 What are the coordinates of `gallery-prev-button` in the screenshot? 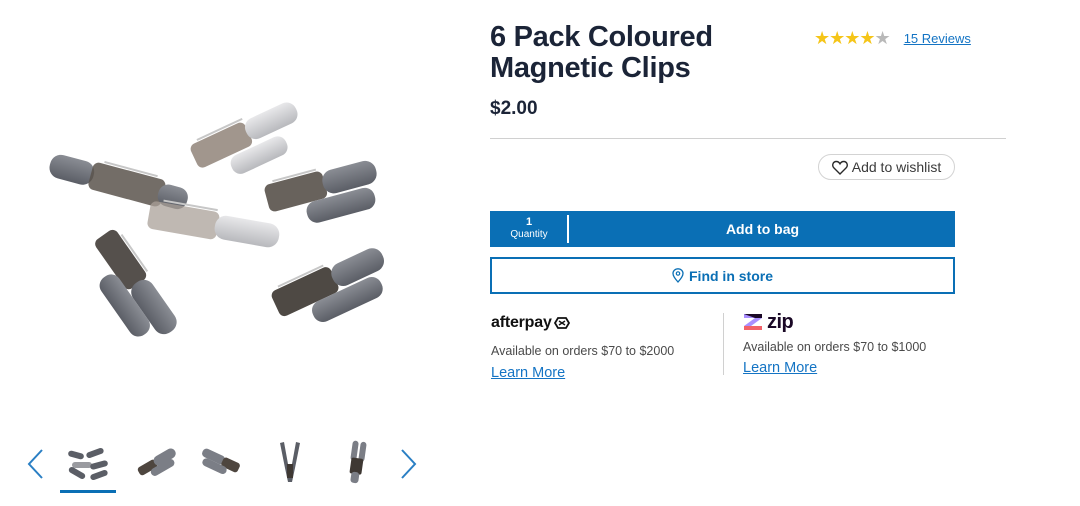 It's located at (35, 464).